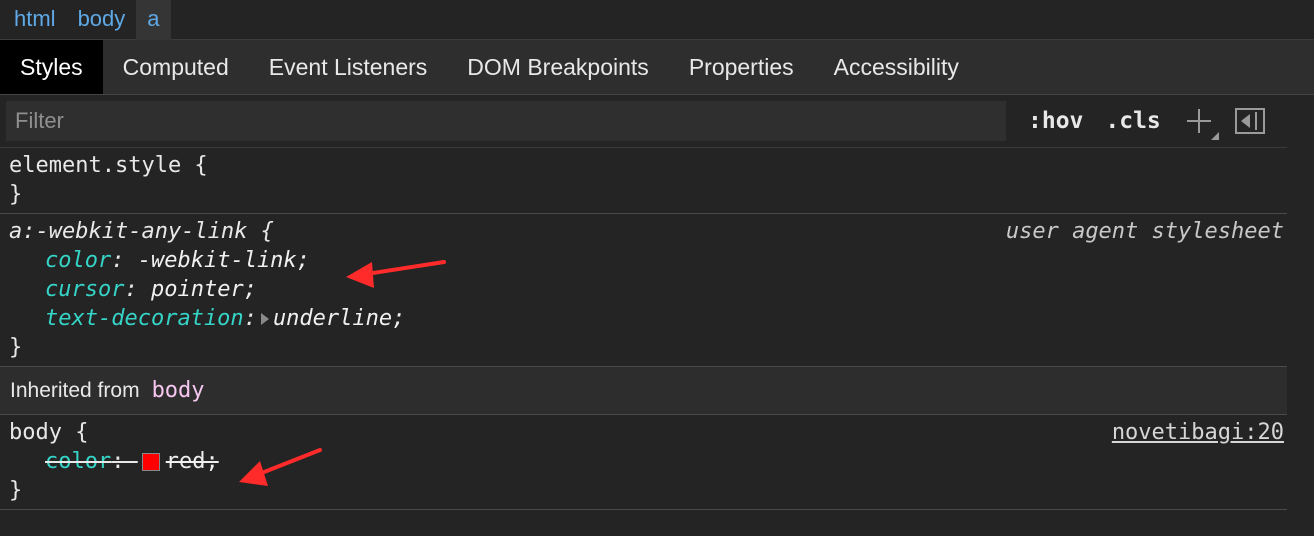  What do you see at coordinates (150, 462) in the screenshot?
I see `color-swatch-icon` at bounding box center [150, 462].